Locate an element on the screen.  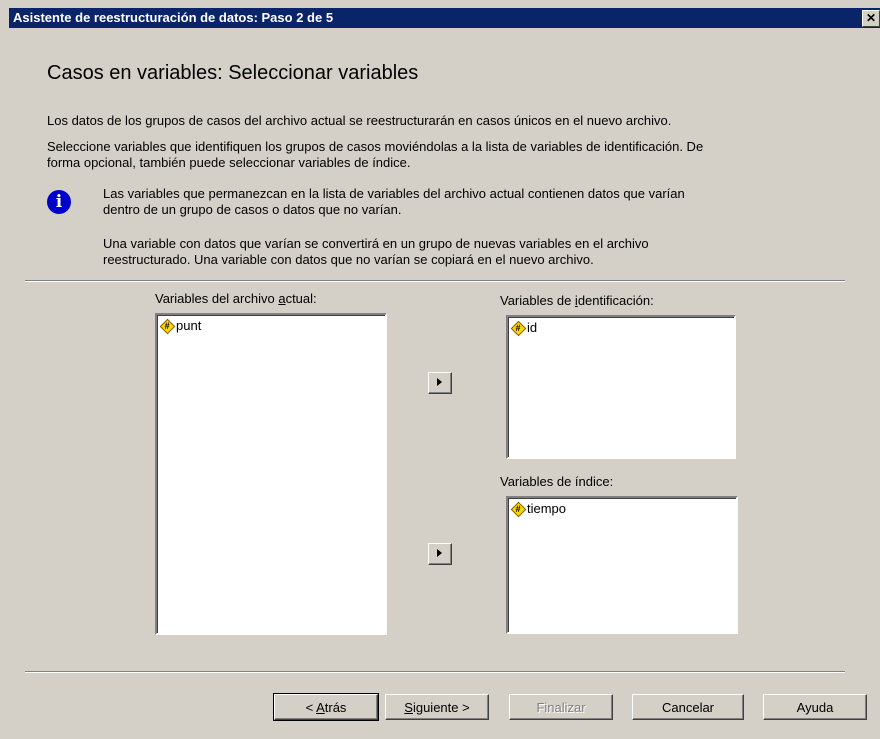
variable-name: tiempo is located at coordinates (547, 508).